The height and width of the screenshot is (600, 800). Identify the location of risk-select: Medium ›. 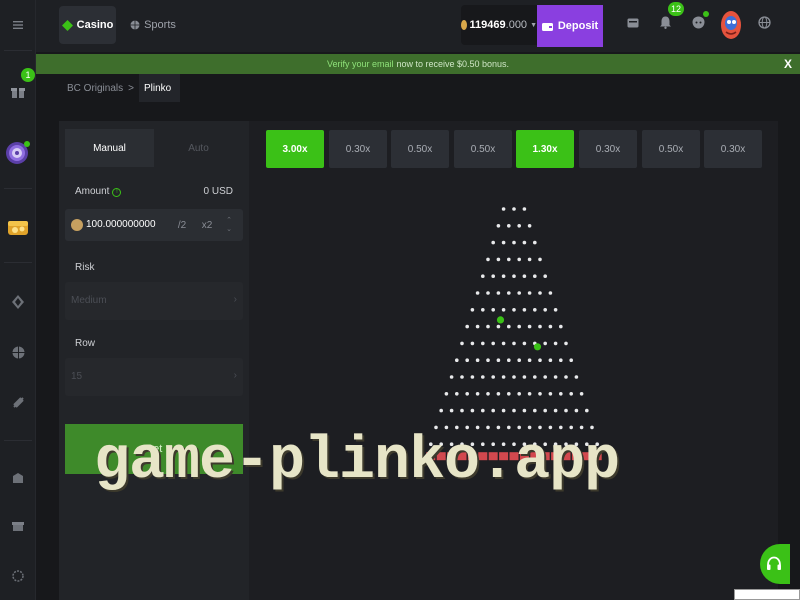
(154, 301).